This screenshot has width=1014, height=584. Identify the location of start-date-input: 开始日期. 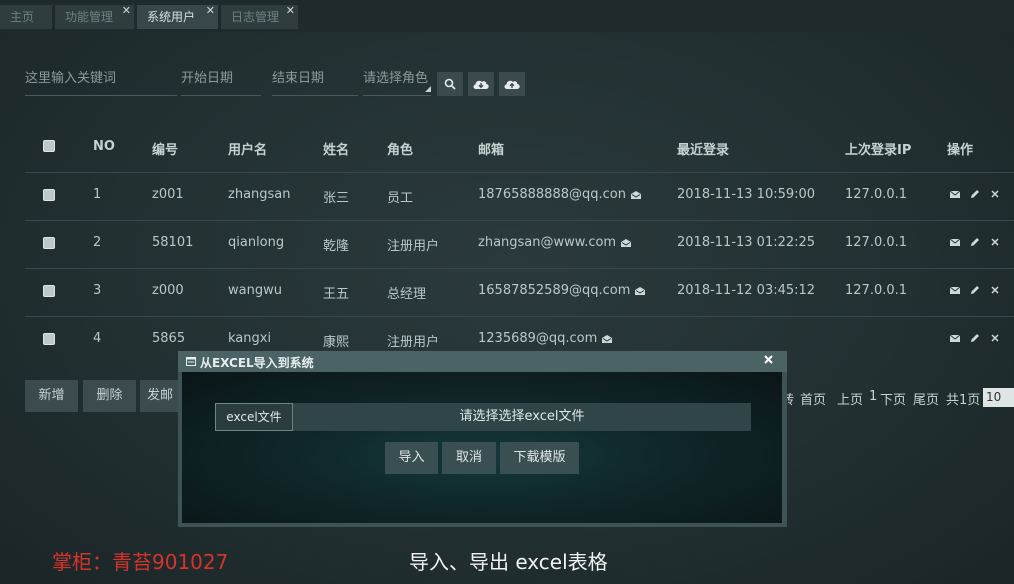
(221, 80).